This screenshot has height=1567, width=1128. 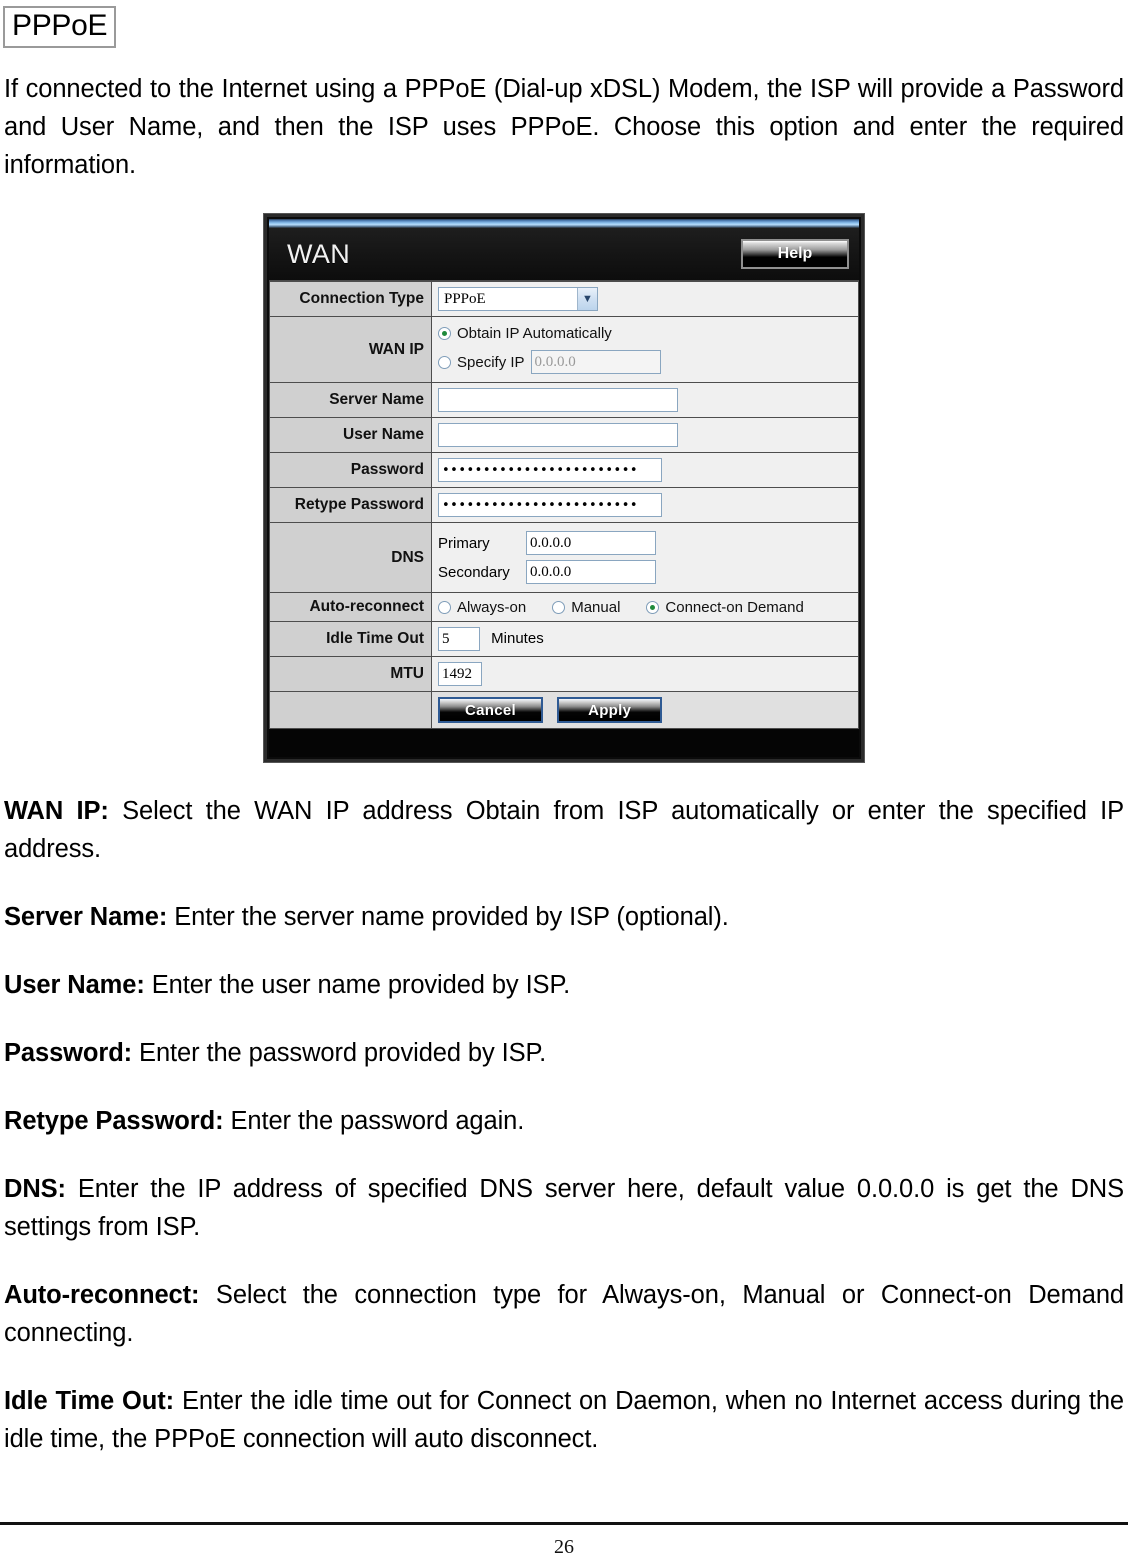 What do you see at coordinates (35, 1189) in the screenshot?
I see `definition-term: DNS:` at bounding box center [35, 1189].